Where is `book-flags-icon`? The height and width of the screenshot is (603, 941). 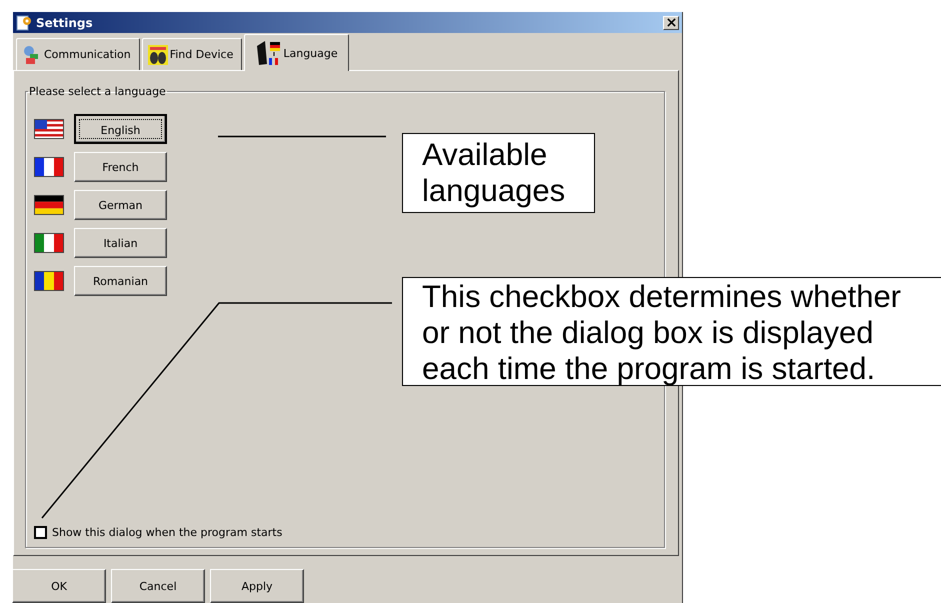
book-flags-icon is located at coordinates (268, 53).